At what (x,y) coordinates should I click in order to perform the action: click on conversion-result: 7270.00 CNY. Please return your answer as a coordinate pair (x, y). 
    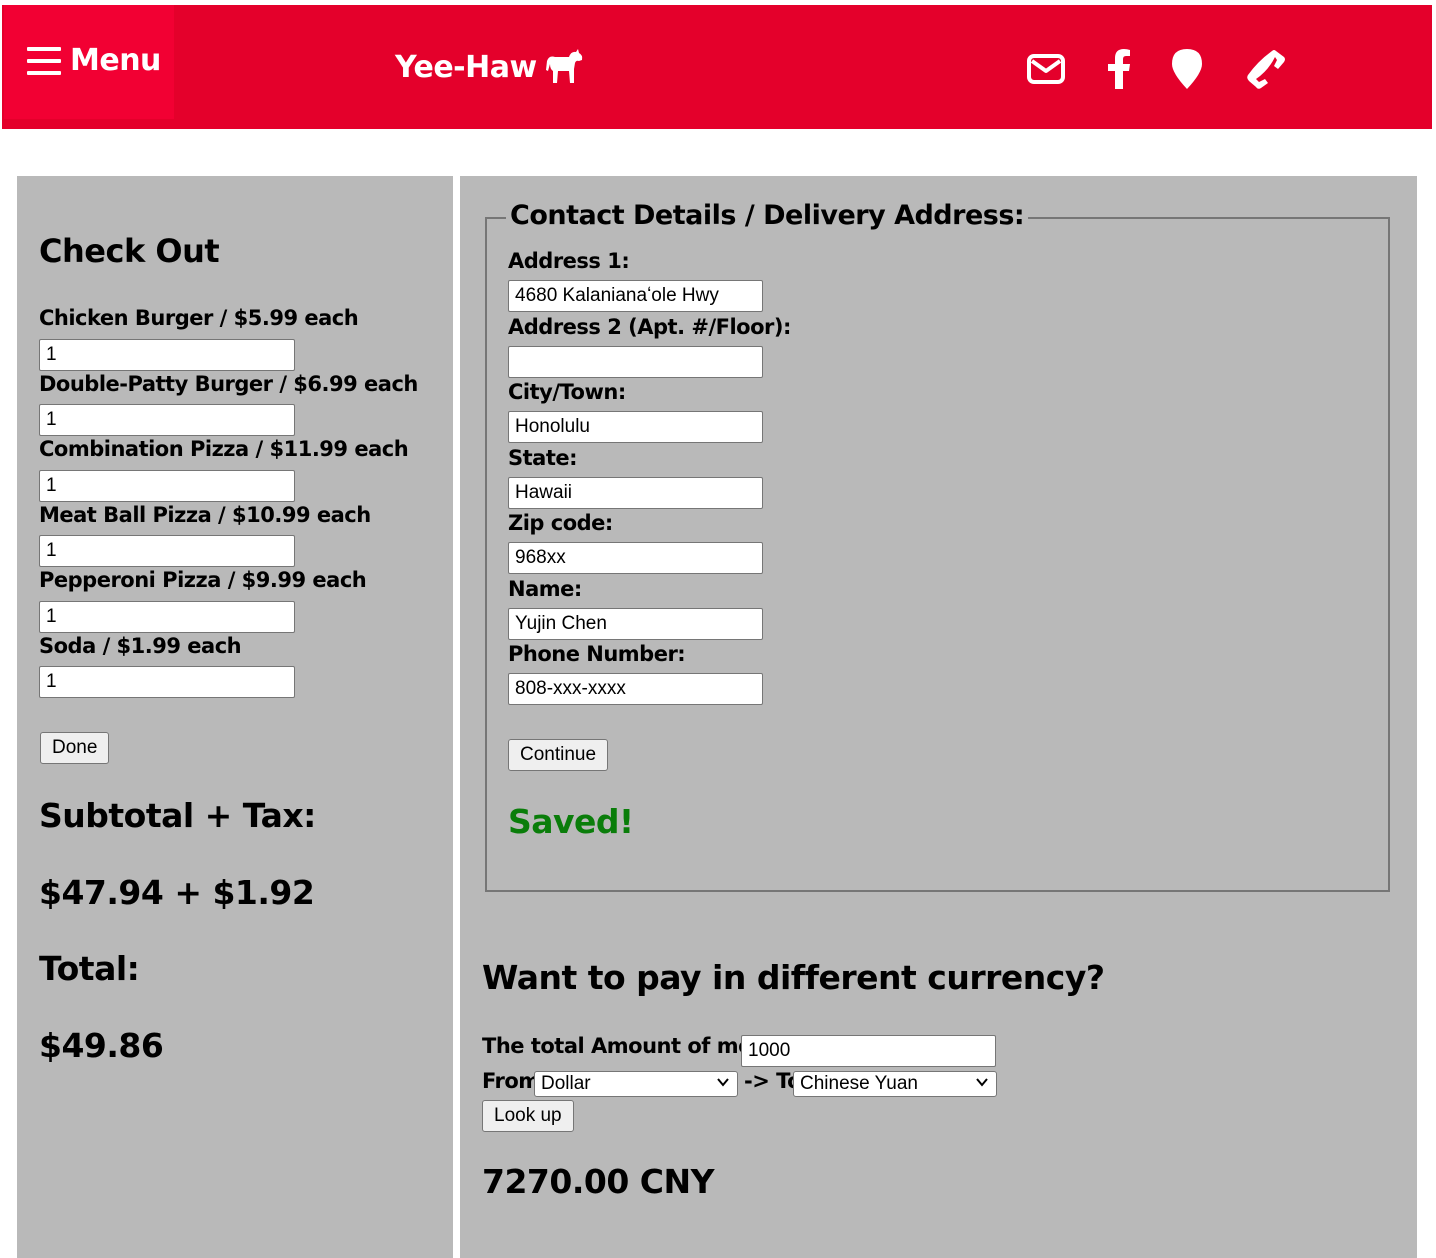
    Looking at the image, I should click on (598, 1181).